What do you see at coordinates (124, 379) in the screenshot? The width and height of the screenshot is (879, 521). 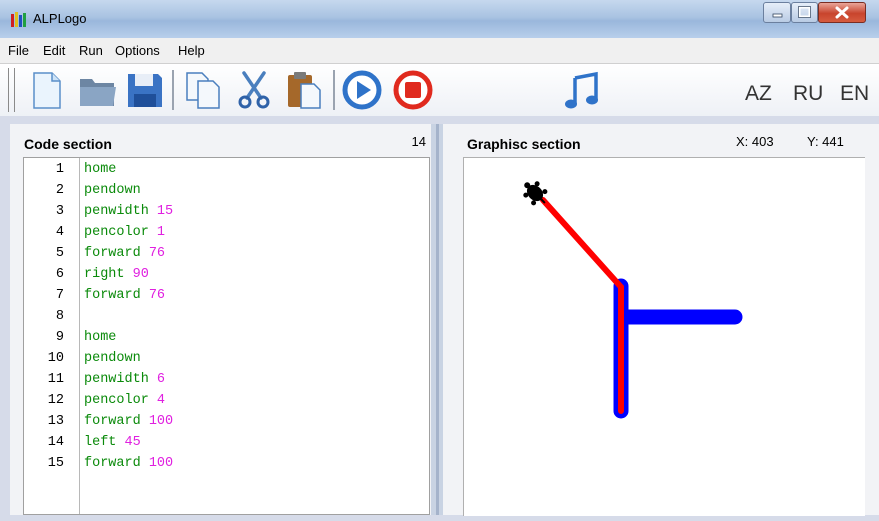 I see `code-text: penwidth 6` at bounding box center [124, 379].